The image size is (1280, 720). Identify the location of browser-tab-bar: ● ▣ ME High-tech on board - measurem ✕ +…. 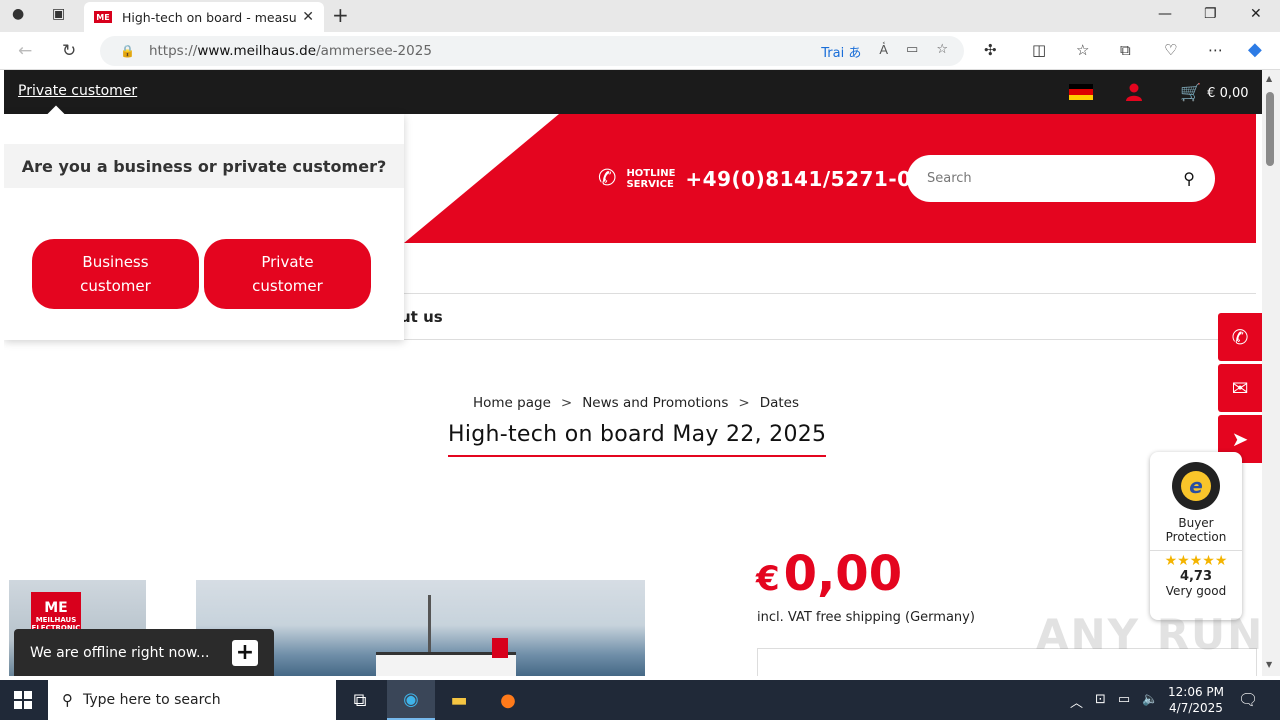
(640, 16).